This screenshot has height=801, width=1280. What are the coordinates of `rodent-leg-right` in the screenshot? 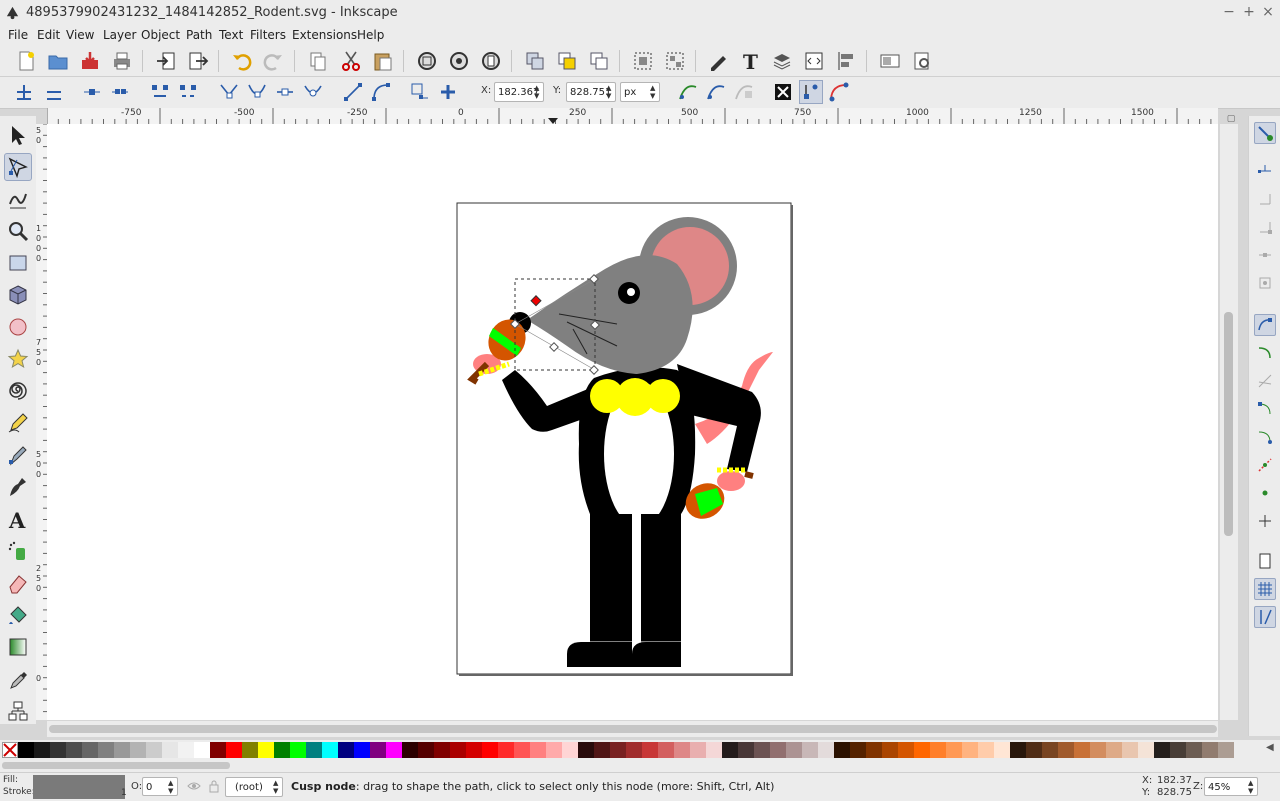 It's located at (661, 577).